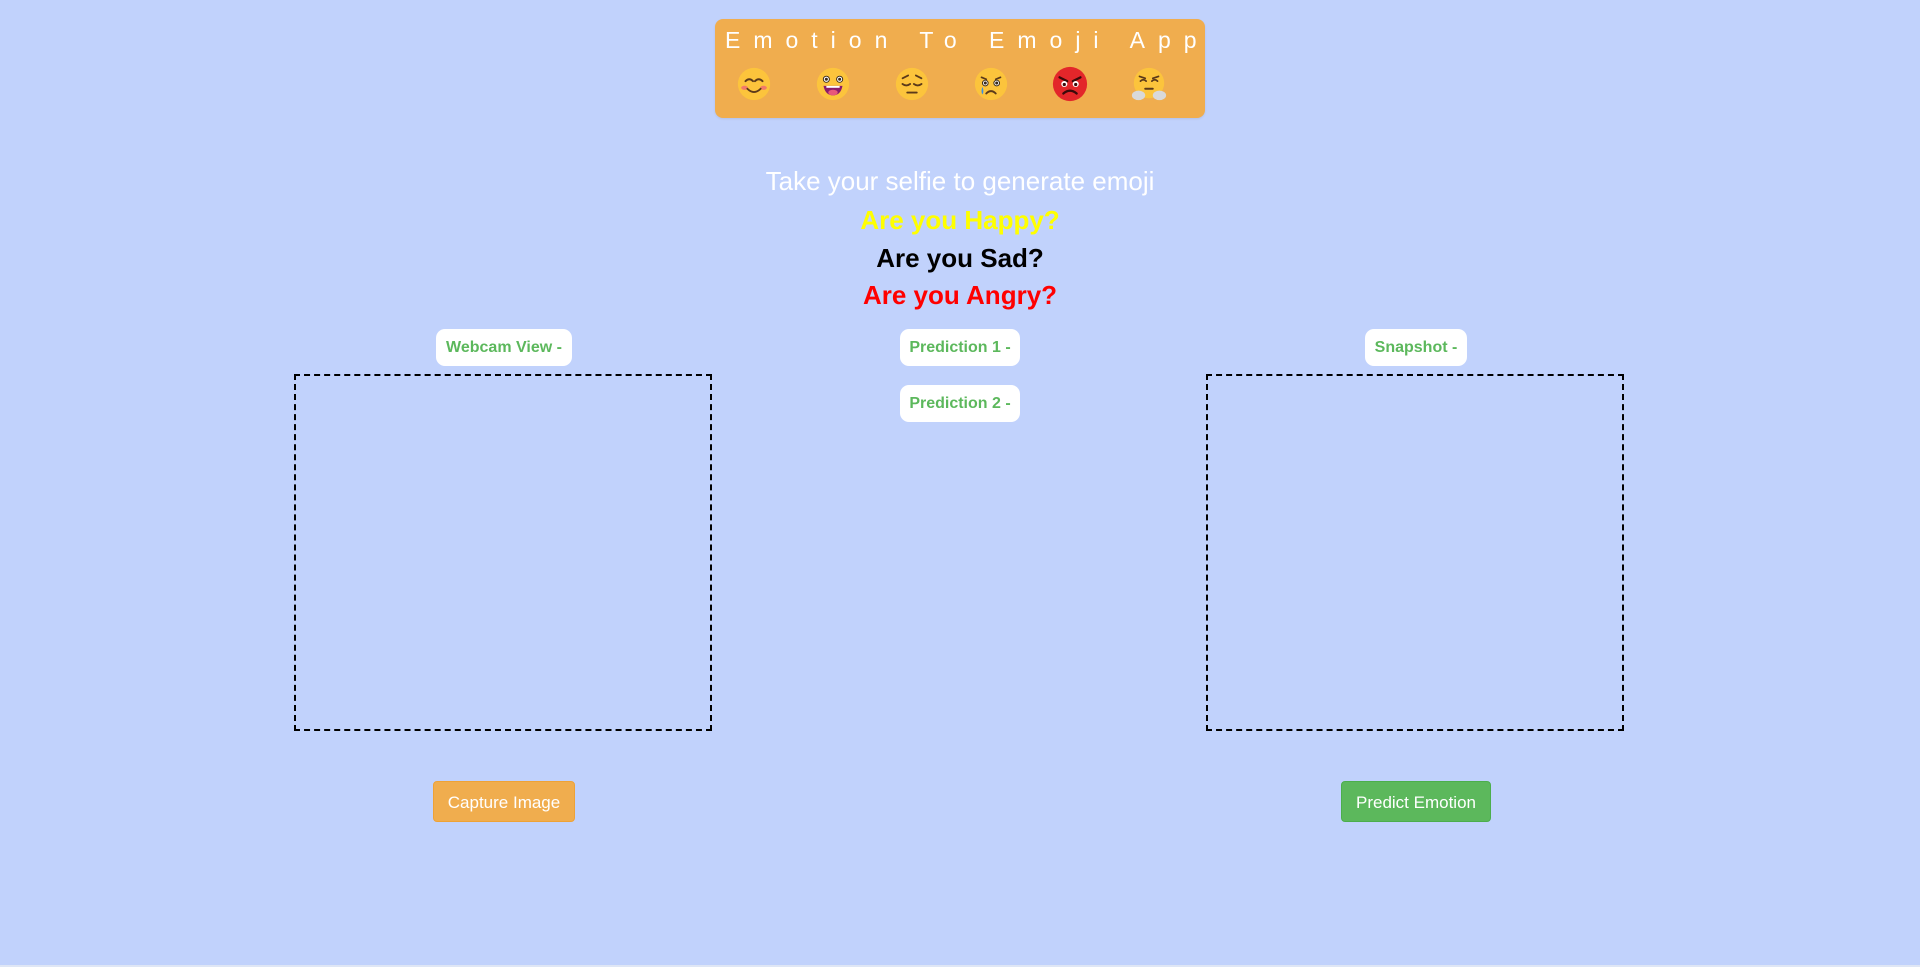  Describe the element at coordinates (504, 801) in the screenshot. I see `capture-image-button: Capture Image` at that location.